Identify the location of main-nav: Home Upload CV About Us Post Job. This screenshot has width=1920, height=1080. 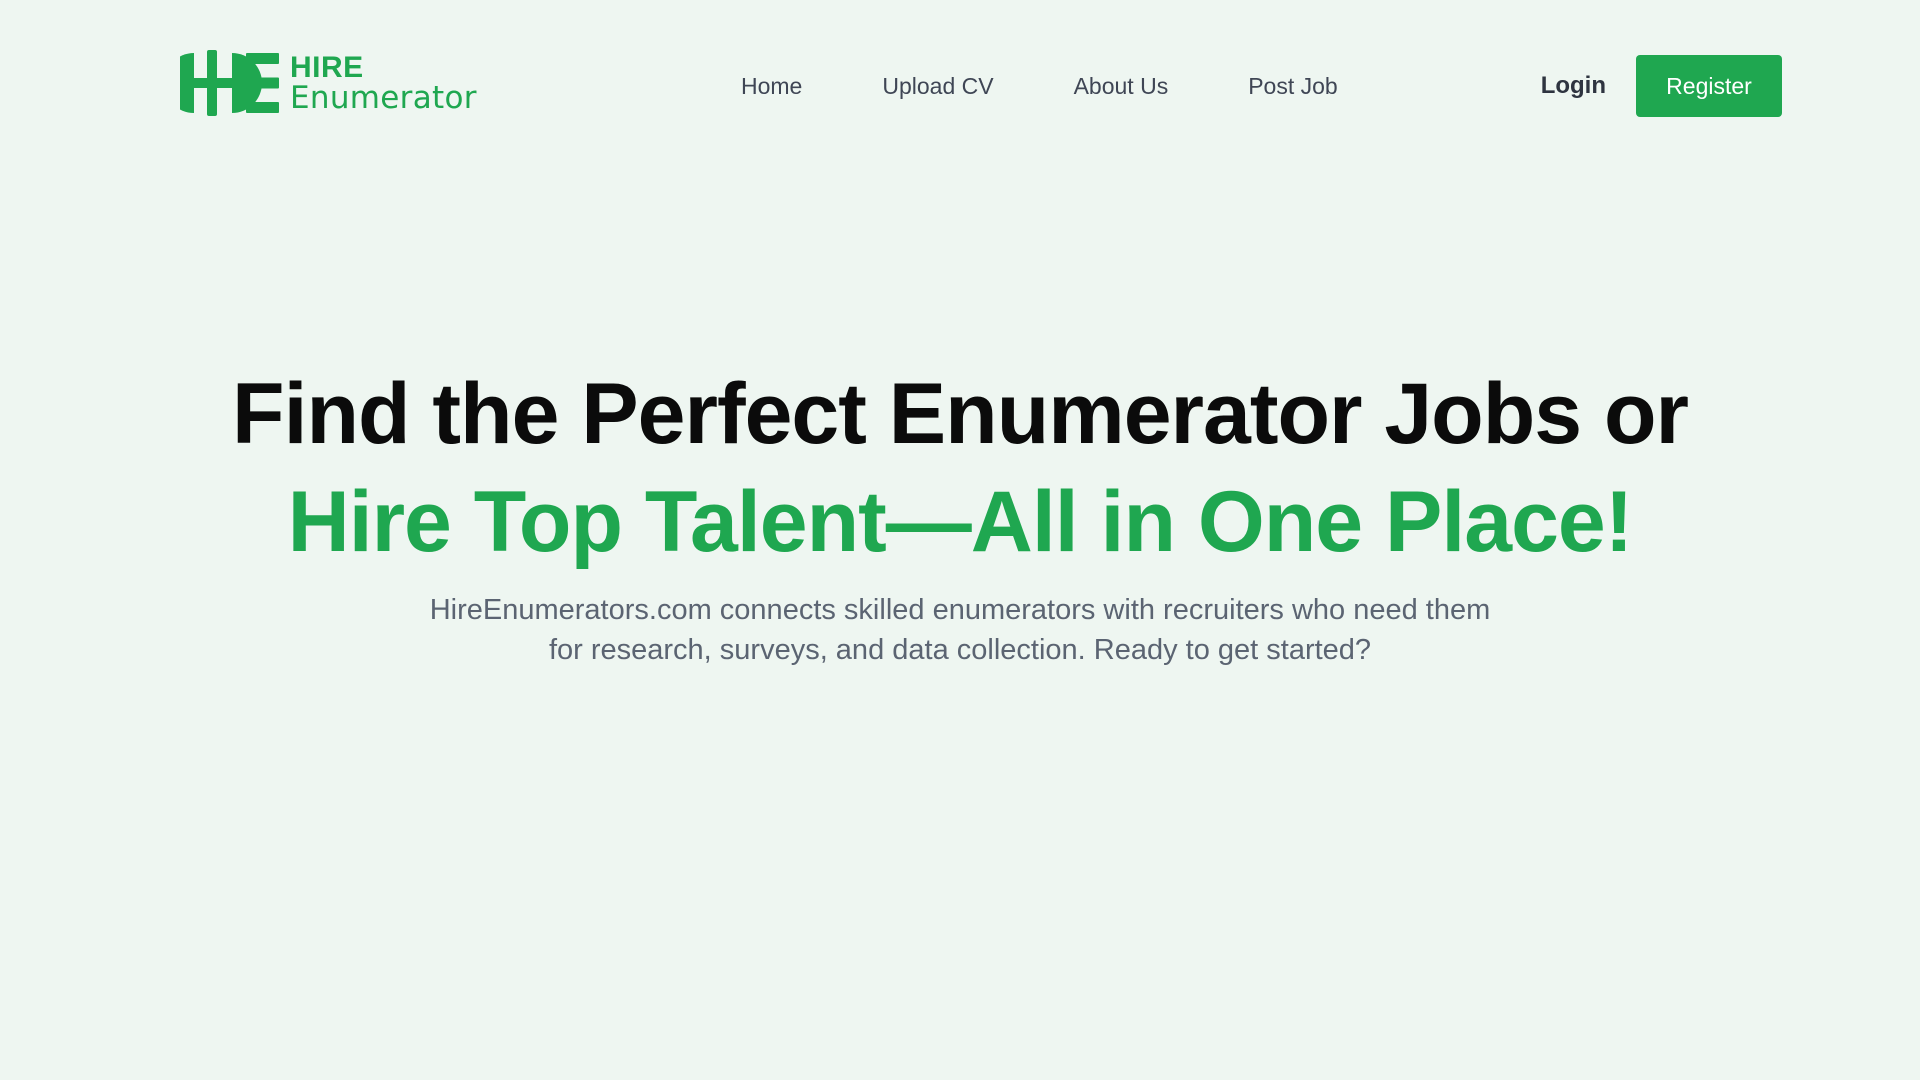
(1079, 86).